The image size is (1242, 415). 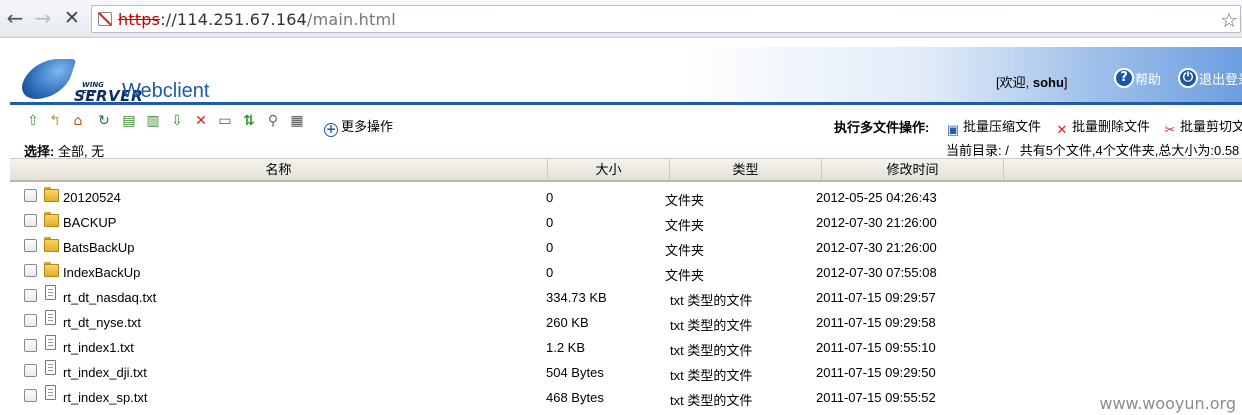 I want to click on forward-arrow-icon: →, so click(x=43, y=18).